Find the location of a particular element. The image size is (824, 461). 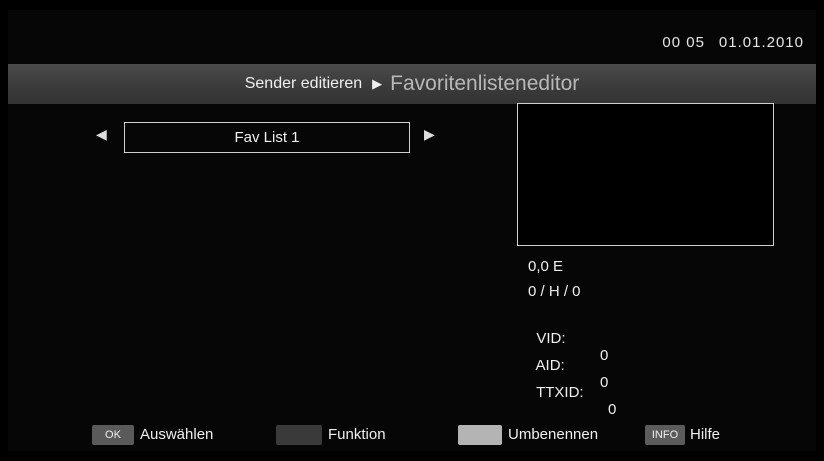

next-list-arrow-icon: ▶ is located at coordinates (429, 134).